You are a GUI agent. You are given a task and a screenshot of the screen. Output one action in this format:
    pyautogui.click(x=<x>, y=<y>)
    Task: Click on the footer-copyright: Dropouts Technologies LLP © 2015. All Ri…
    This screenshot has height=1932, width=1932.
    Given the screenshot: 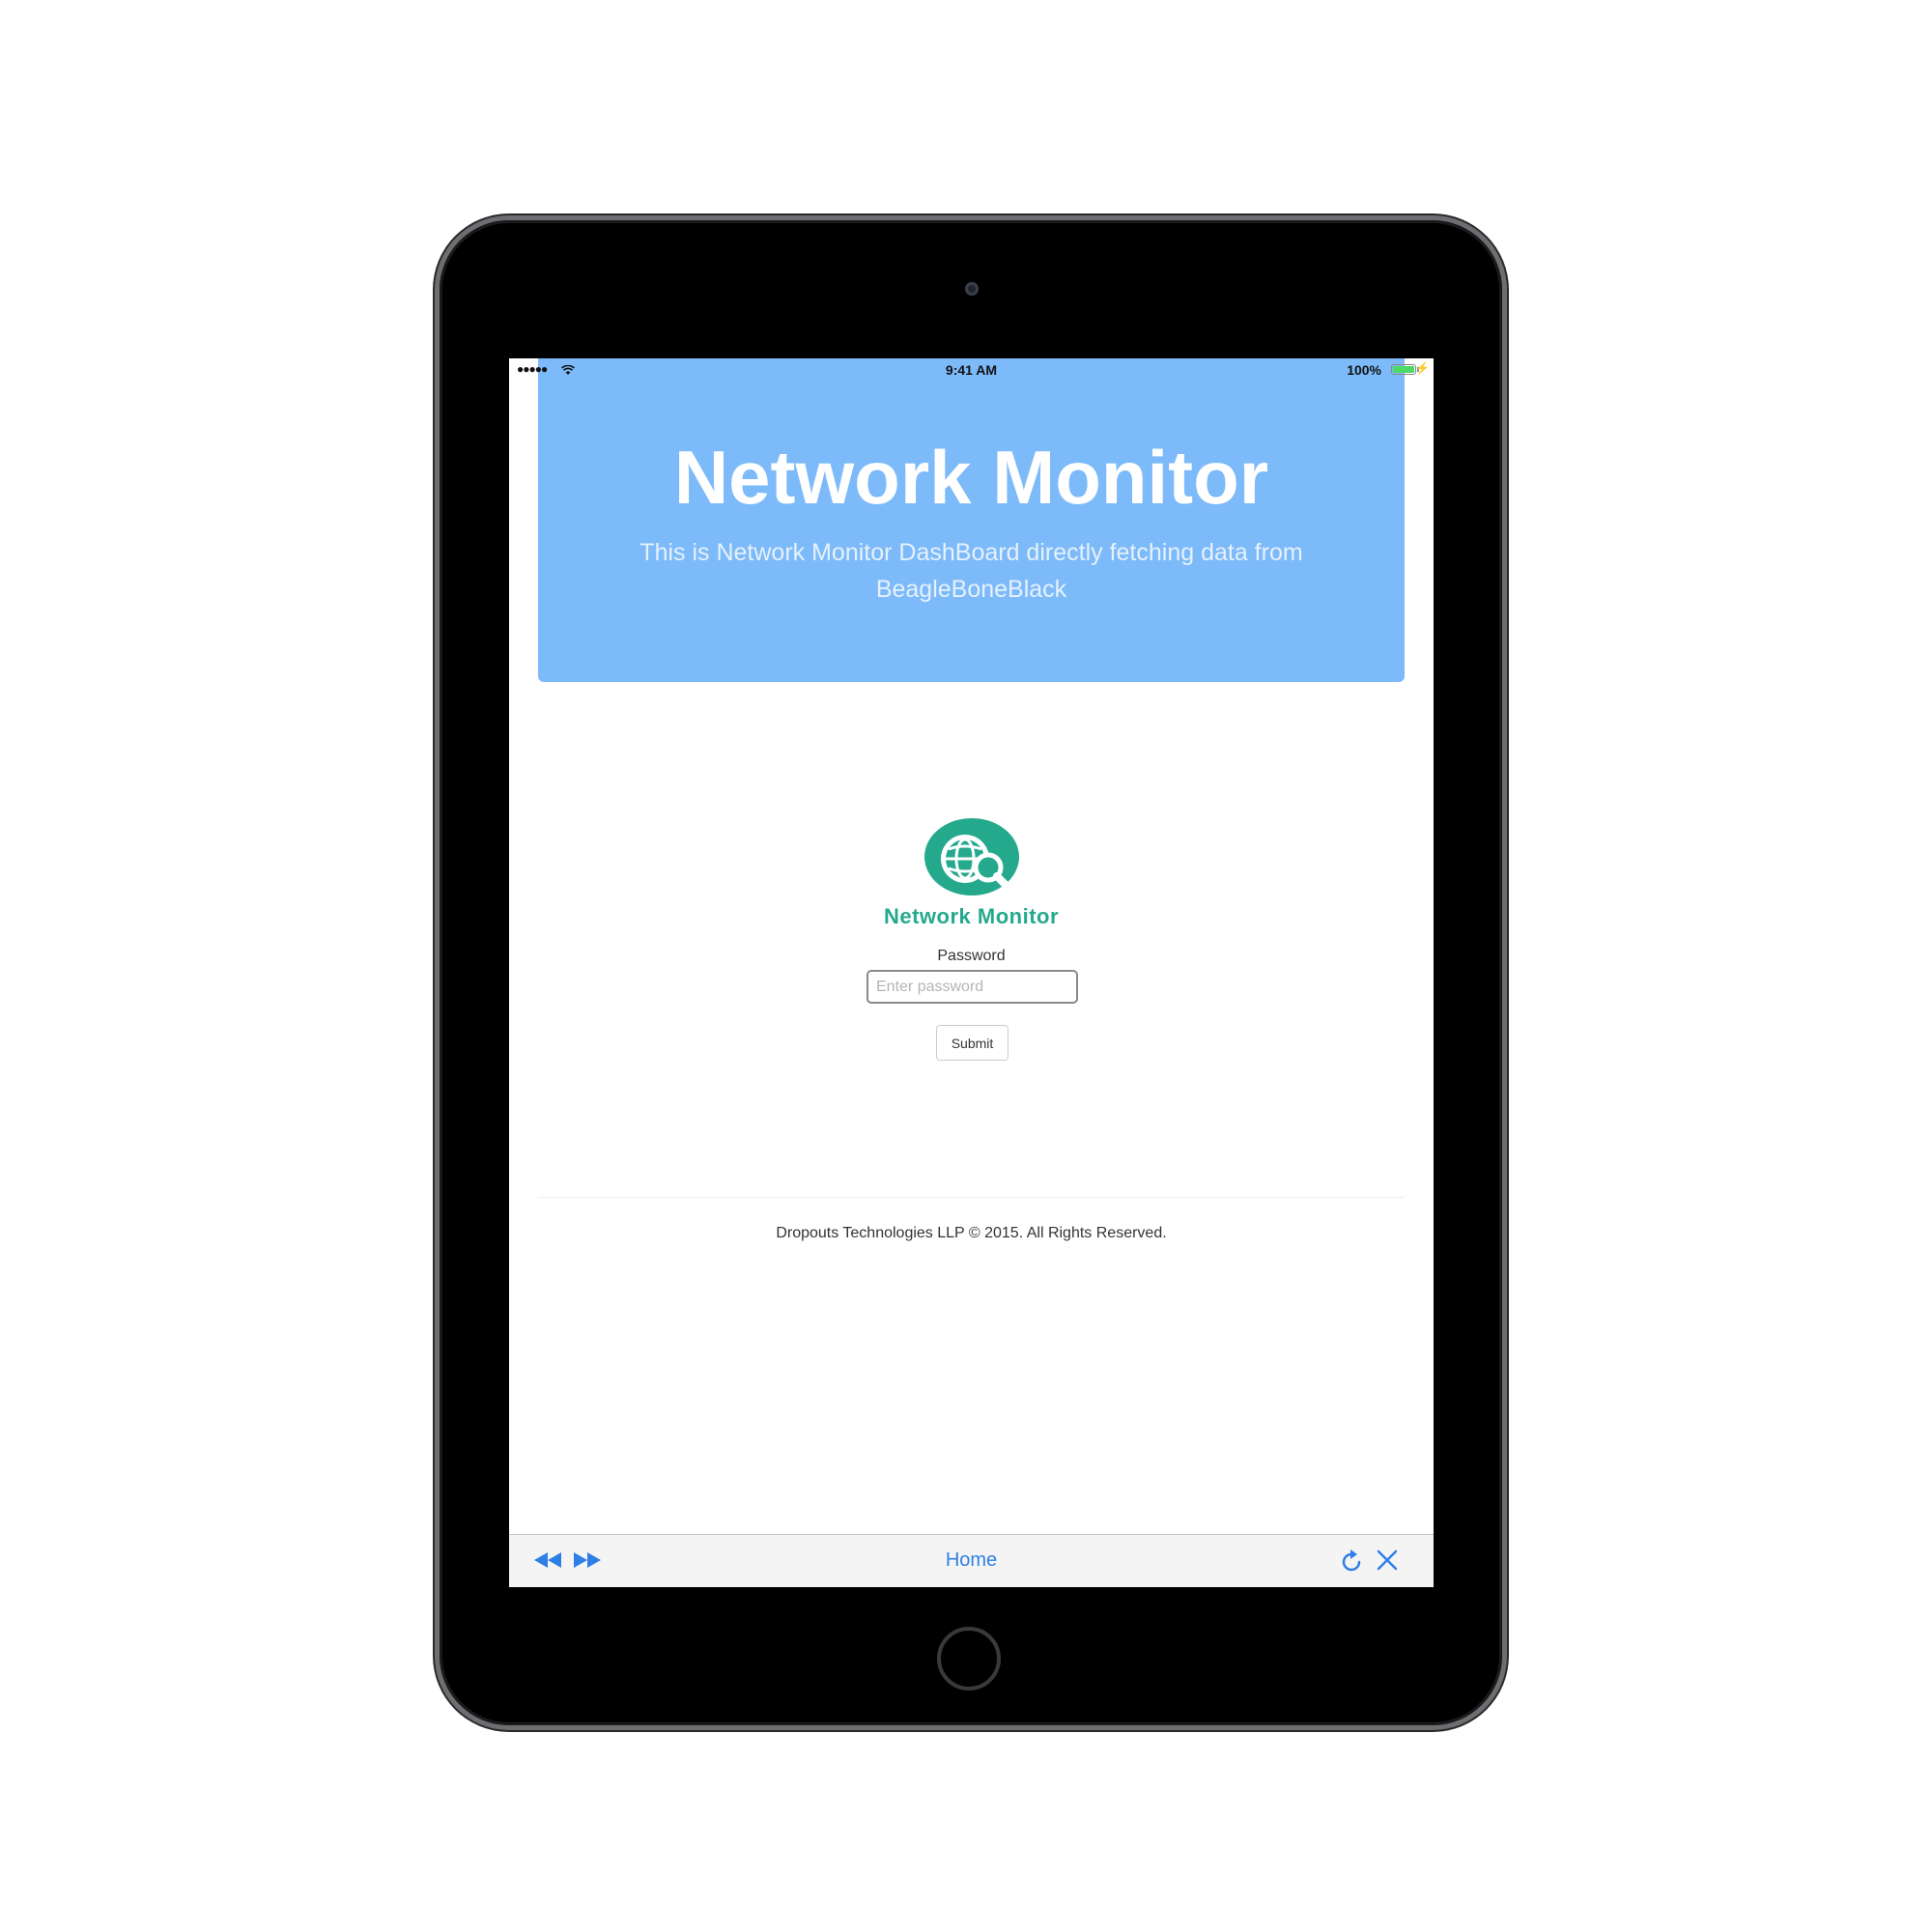 What is the action you would take?
    pyautogui.click(x=971, y=1233)
    